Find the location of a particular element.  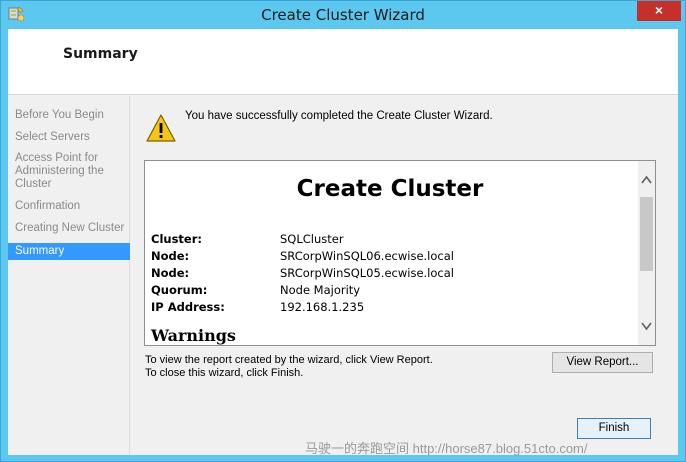

window-title: Create Cluster Wizard is located at coordinates (343, 15).